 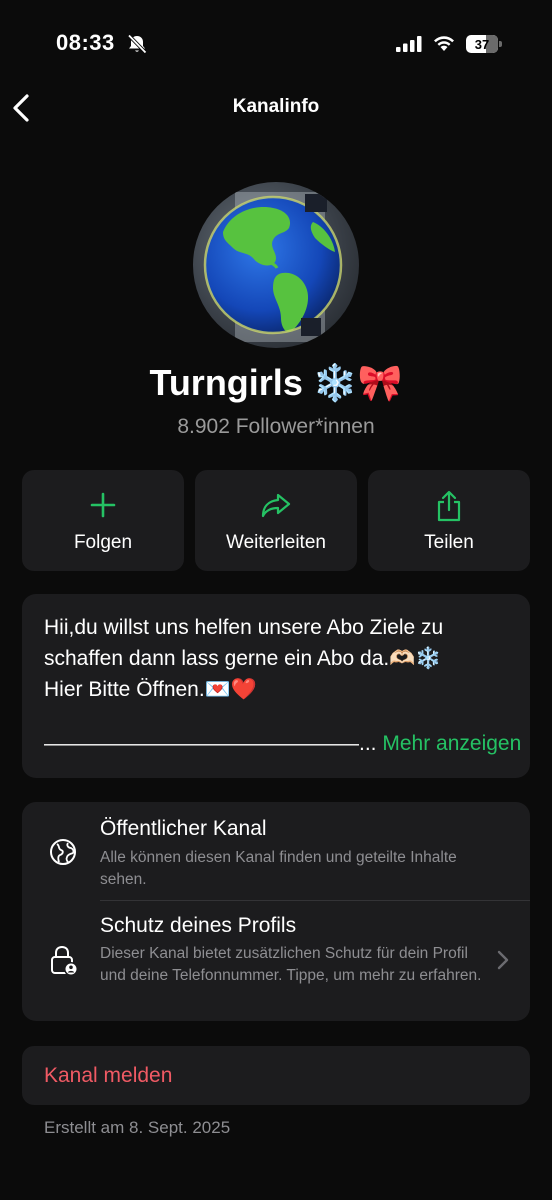 What do you see at coordinates (273, 267) in the screenshot?
I see `globe-image` at bounding box center [273, 267].